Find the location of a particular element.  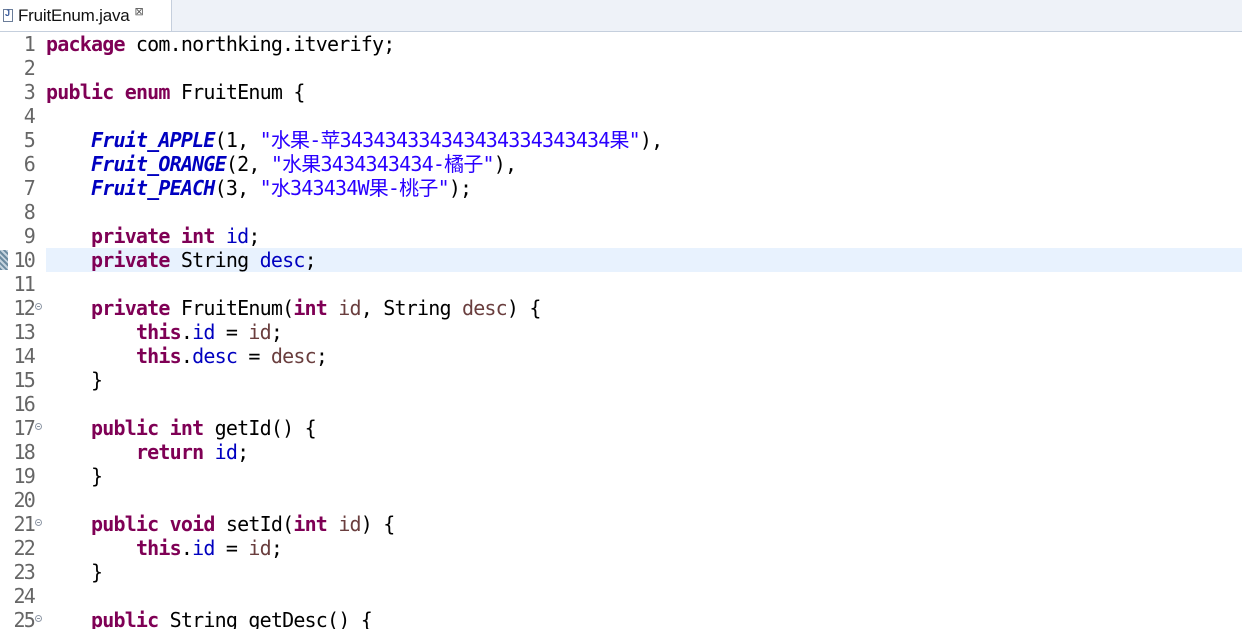

code-line: 20 is located at coordinates (621, 500).